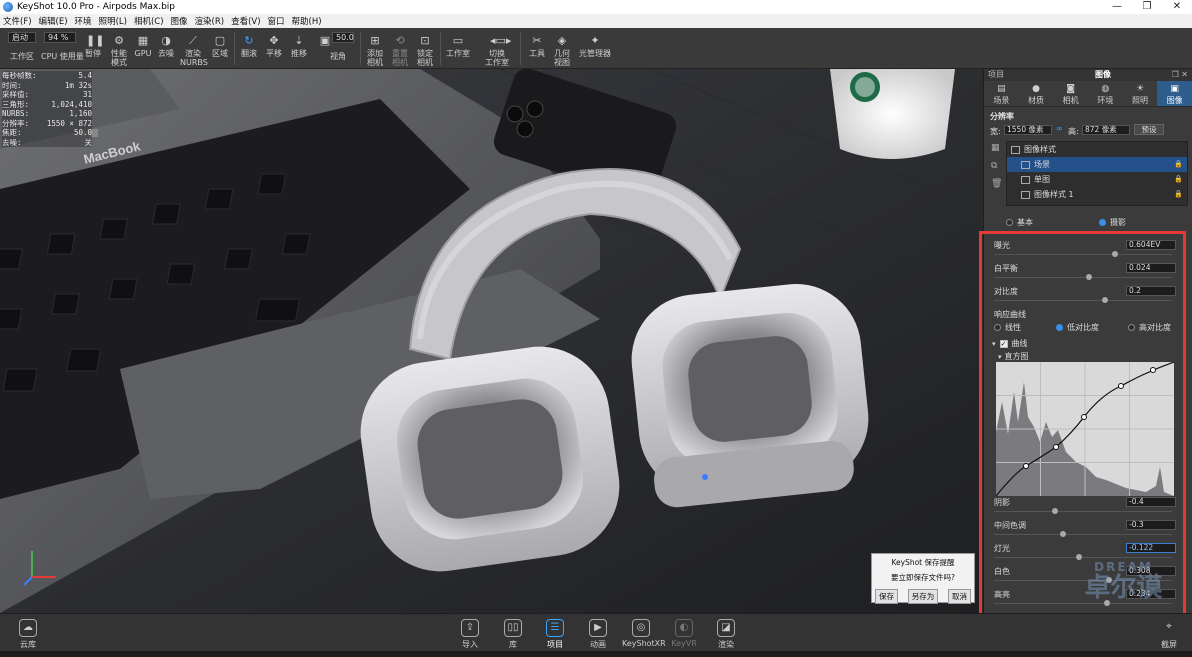  Describe the element at coordinates (1151, 548) in the screenshot. I see `lights-input: -0.122` at that location.